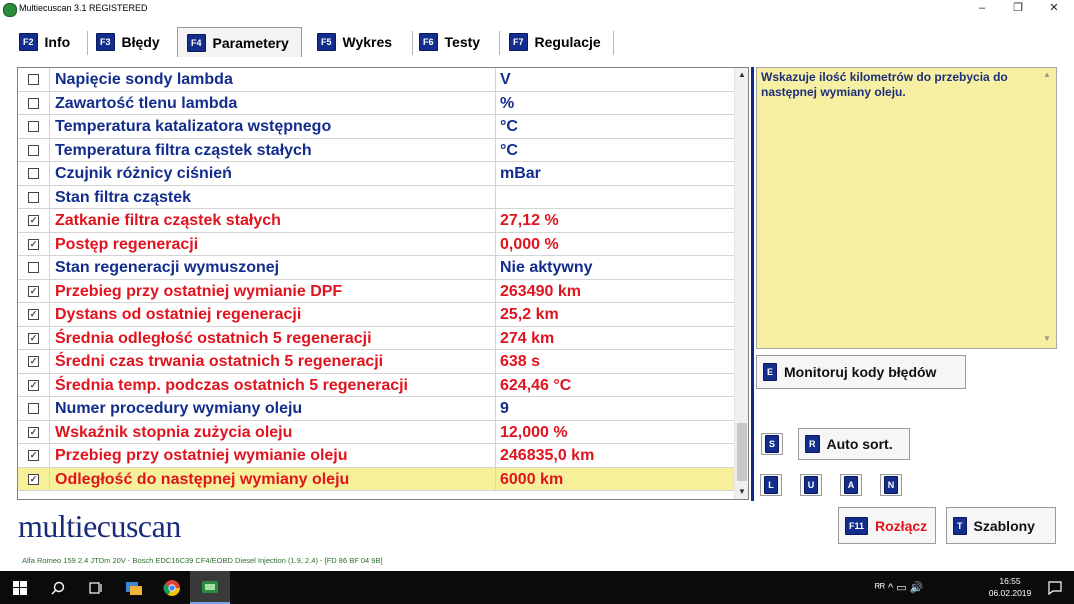 This screenshot has height=604, width=1074. Describe the element at coordinates (887, 525) in the screenshot. I see `disconnect-button: F11 Rozłącz` at that location.